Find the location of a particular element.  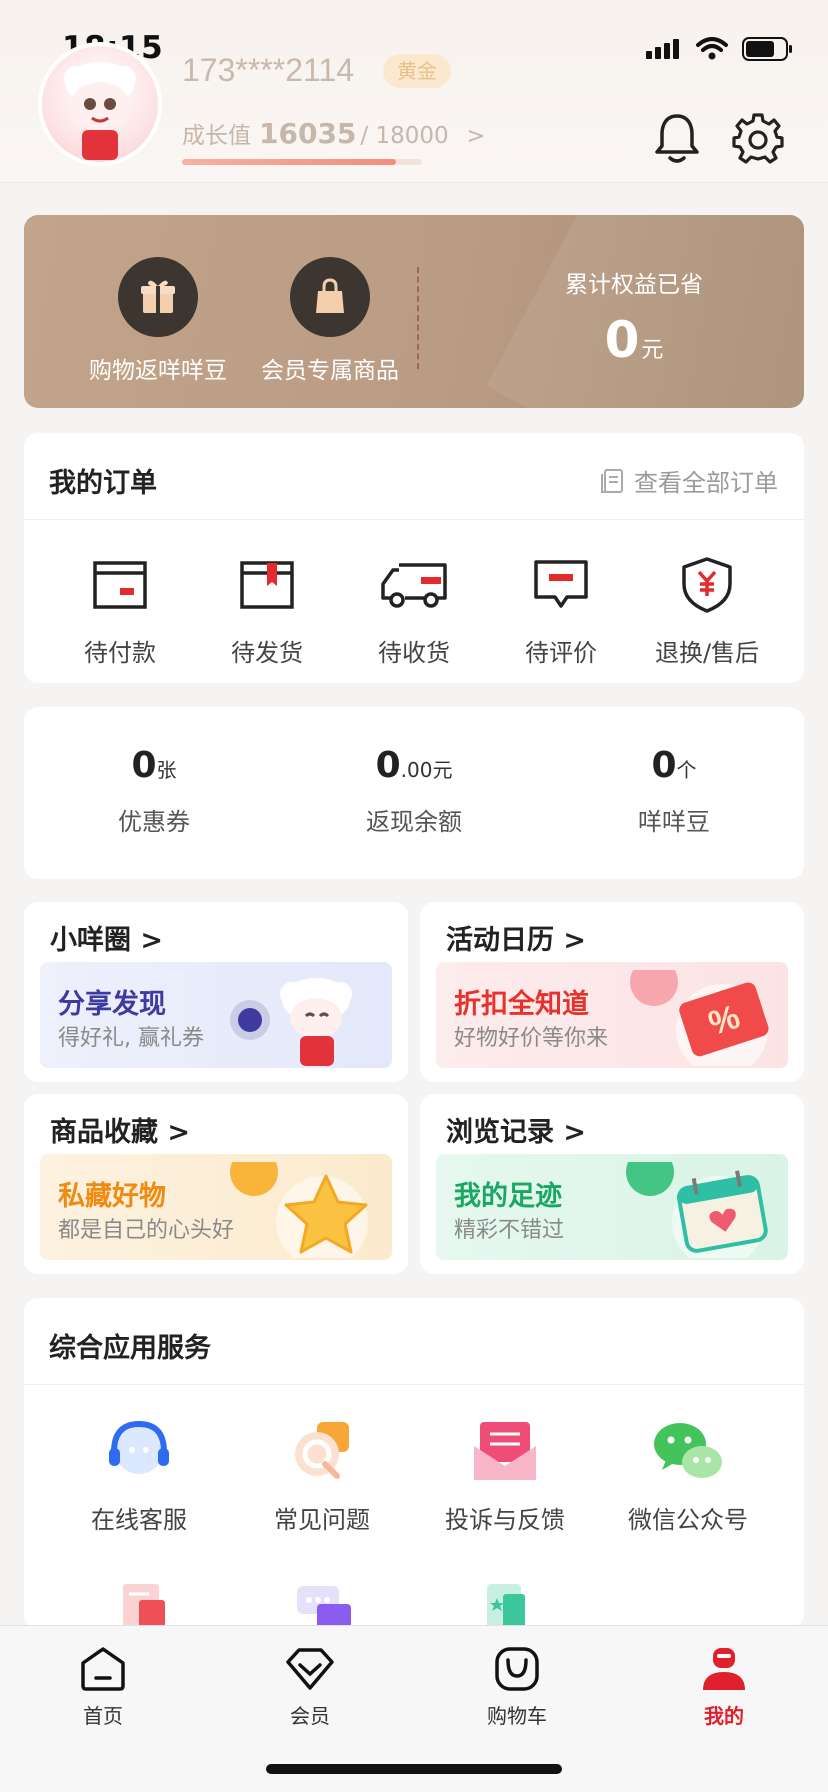

benefit-cashback: 购物返咩咩豆 is located at coordinates (158, 321).